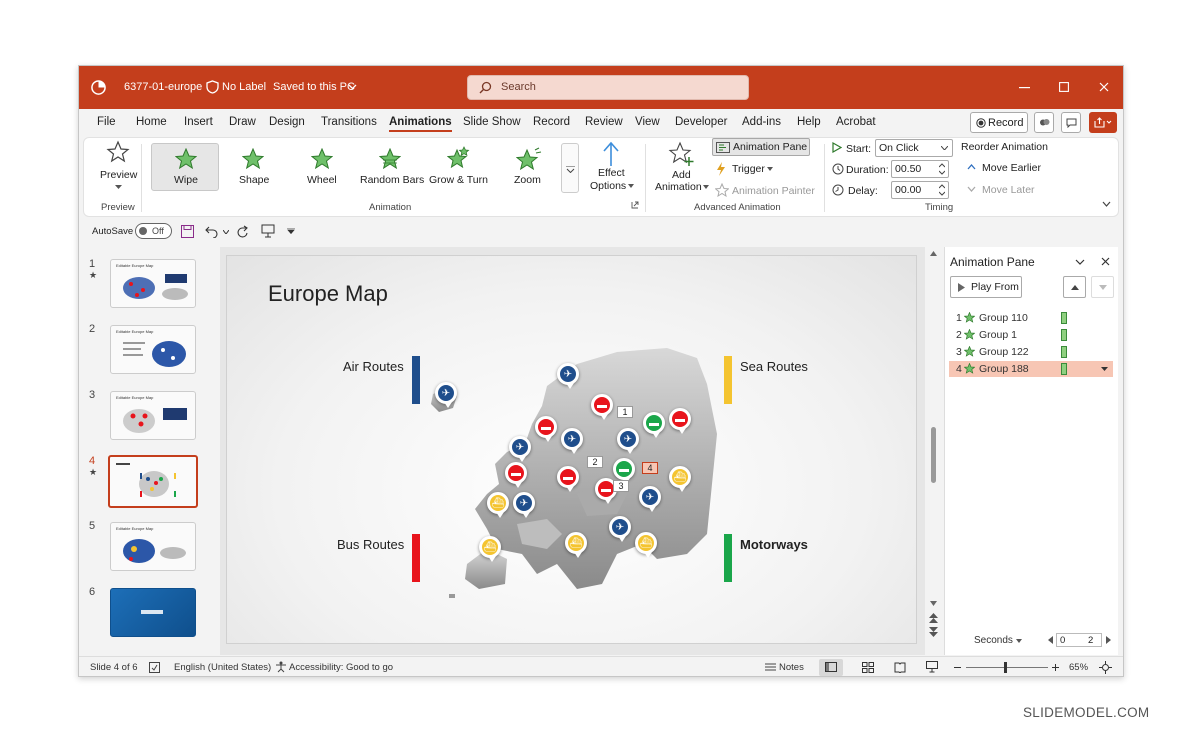  I want to click on previous-slide-icon, so click(933, 618).